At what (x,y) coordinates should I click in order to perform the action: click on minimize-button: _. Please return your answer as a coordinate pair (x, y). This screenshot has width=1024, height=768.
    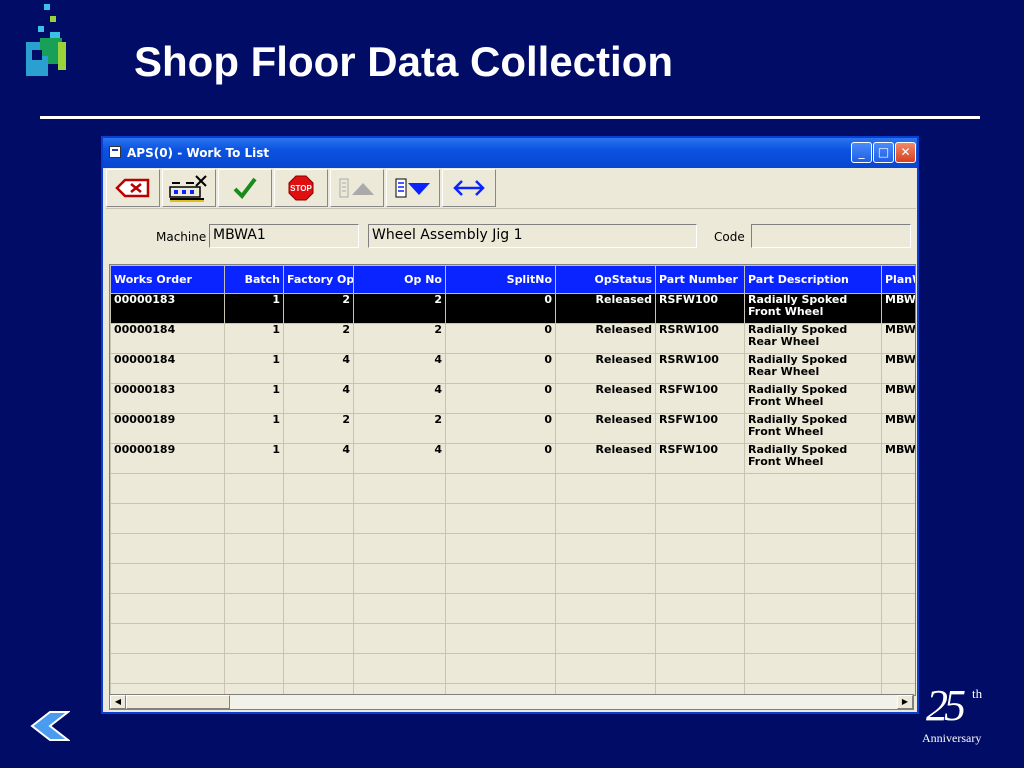
    Looking at the image, I should click on (861, 152).